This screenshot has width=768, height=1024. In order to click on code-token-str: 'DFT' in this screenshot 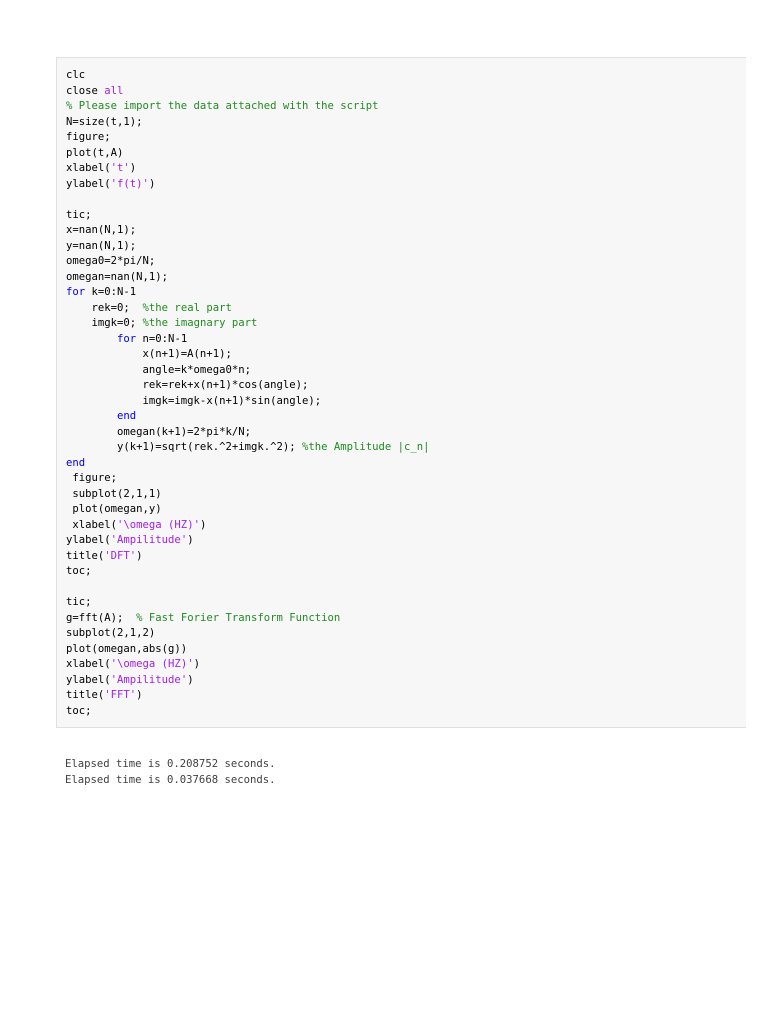, I will do `click(120, 555)`.